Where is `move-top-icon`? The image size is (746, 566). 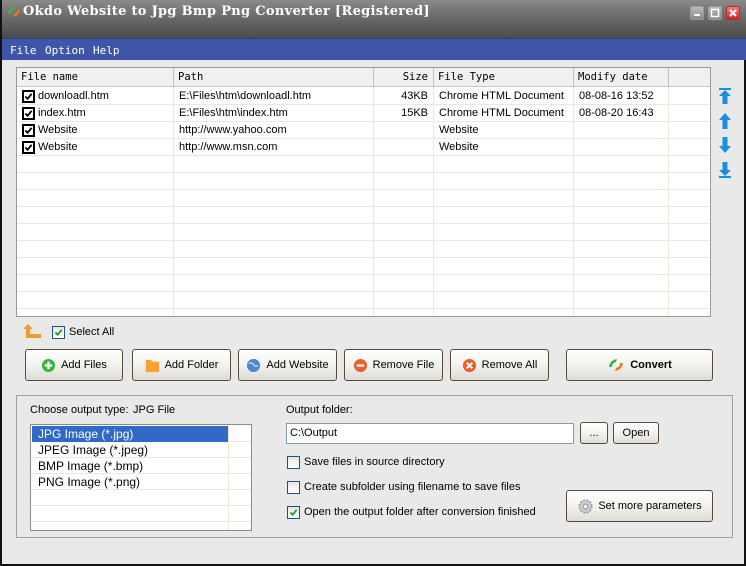
move-top-icon is located at coordinates (725, 96).